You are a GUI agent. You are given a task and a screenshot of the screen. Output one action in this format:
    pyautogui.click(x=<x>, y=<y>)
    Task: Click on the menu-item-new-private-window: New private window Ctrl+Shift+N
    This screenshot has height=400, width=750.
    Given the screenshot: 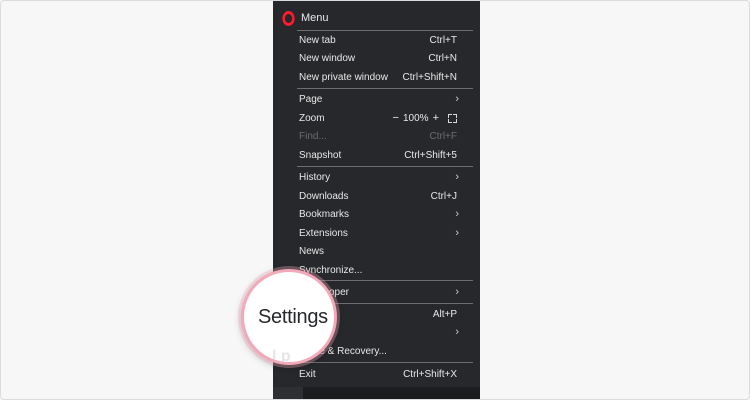 What is the action you would take?
    pyautogui.click(x=378, y=77)
    